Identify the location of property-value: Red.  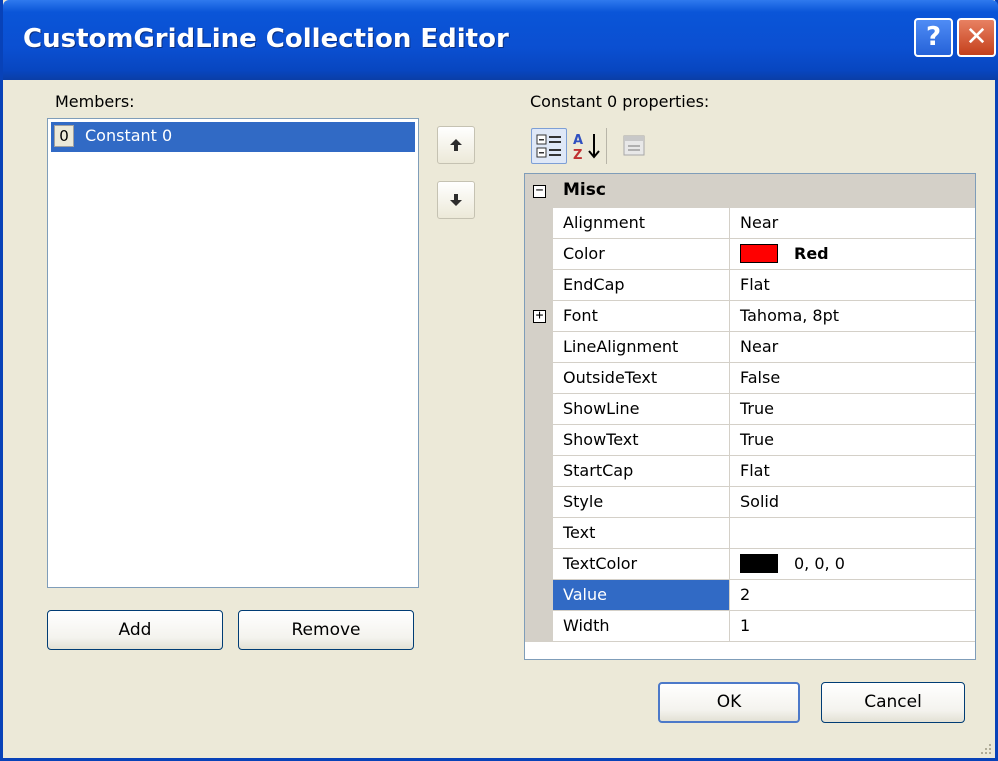
(852, 254).